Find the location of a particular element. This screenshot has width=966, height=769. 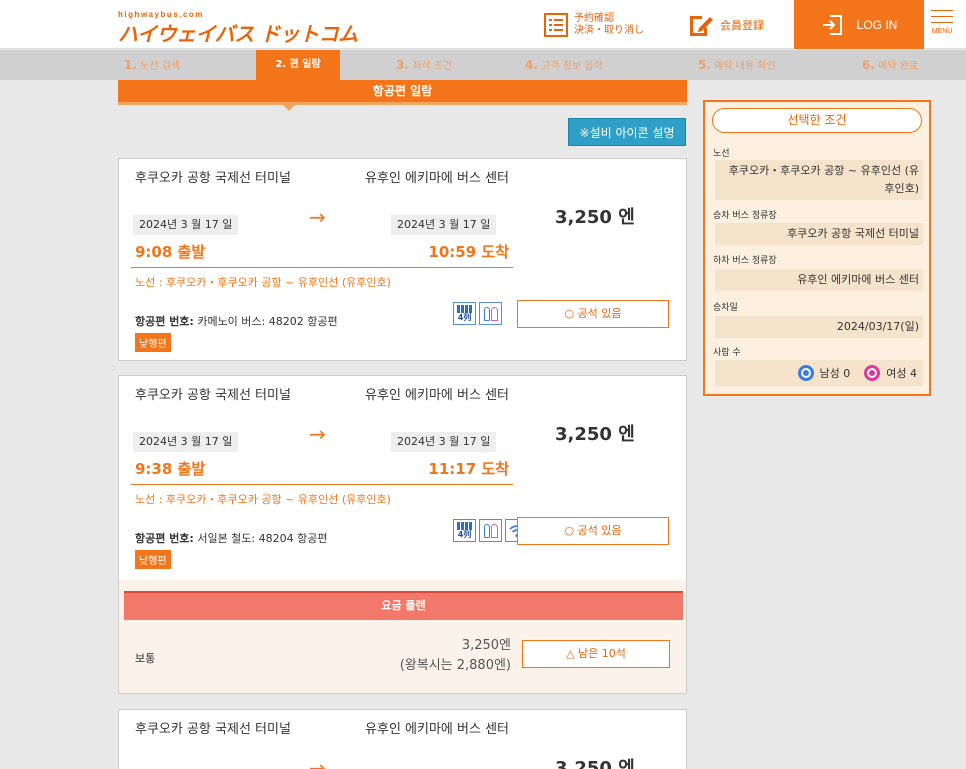

login-button: LOG IN is located at coordinates (859, 24).